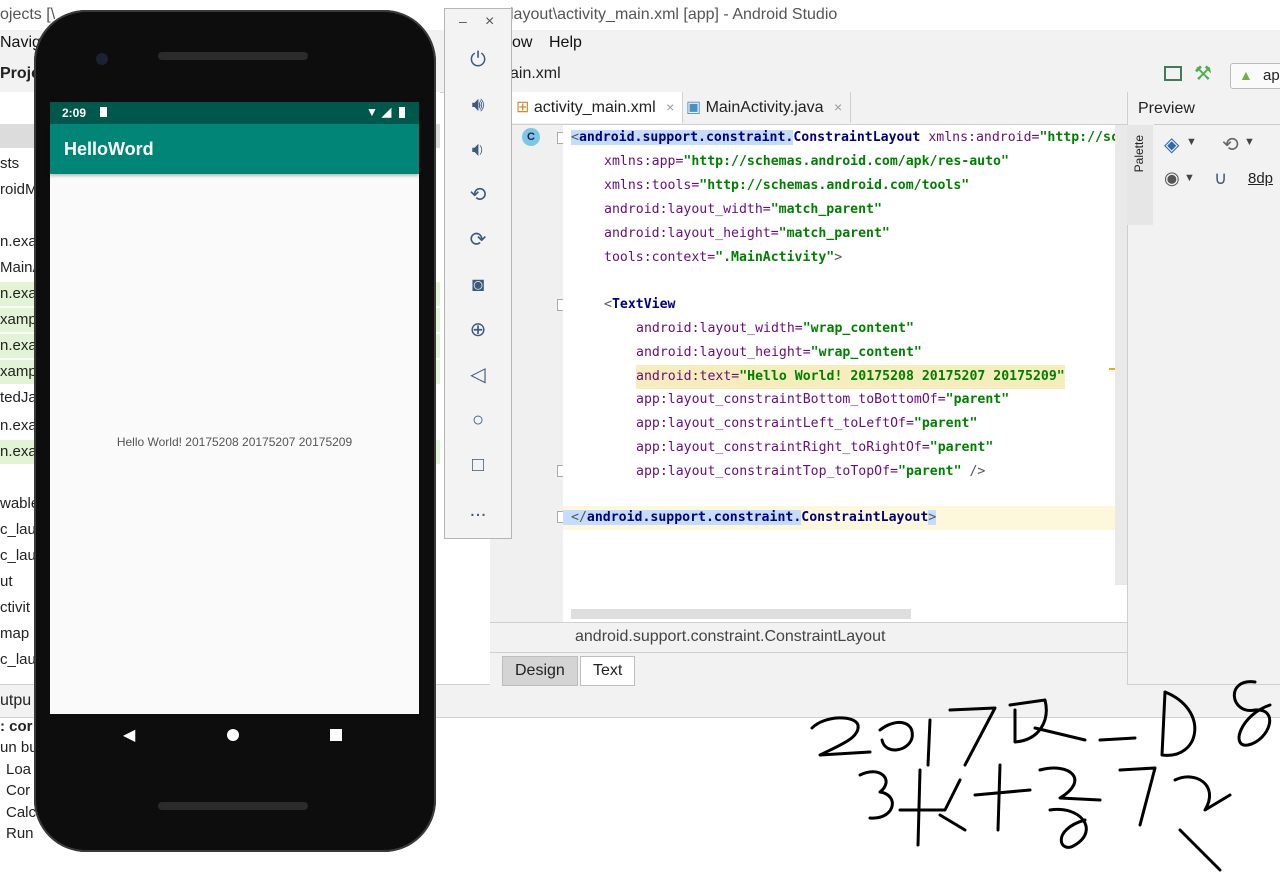 The height and width of the screenshot is (874, 1280). Describe the element at coordinates (1203, 73) in the screenshot. I see `hammer-icon: ⚒` at that location.